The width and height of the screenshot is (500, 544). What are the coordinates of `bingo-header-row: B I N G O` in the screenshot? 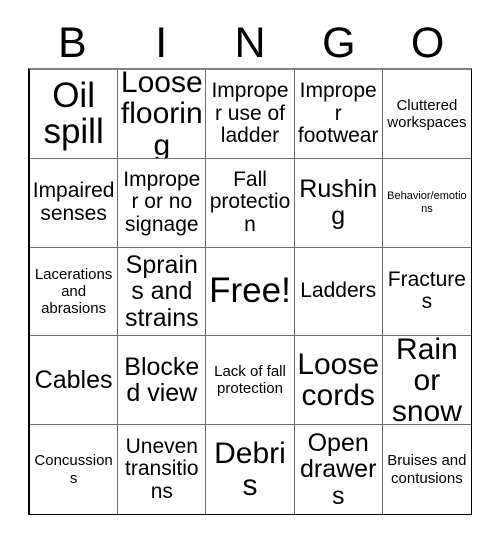 It's located at (250, 43).